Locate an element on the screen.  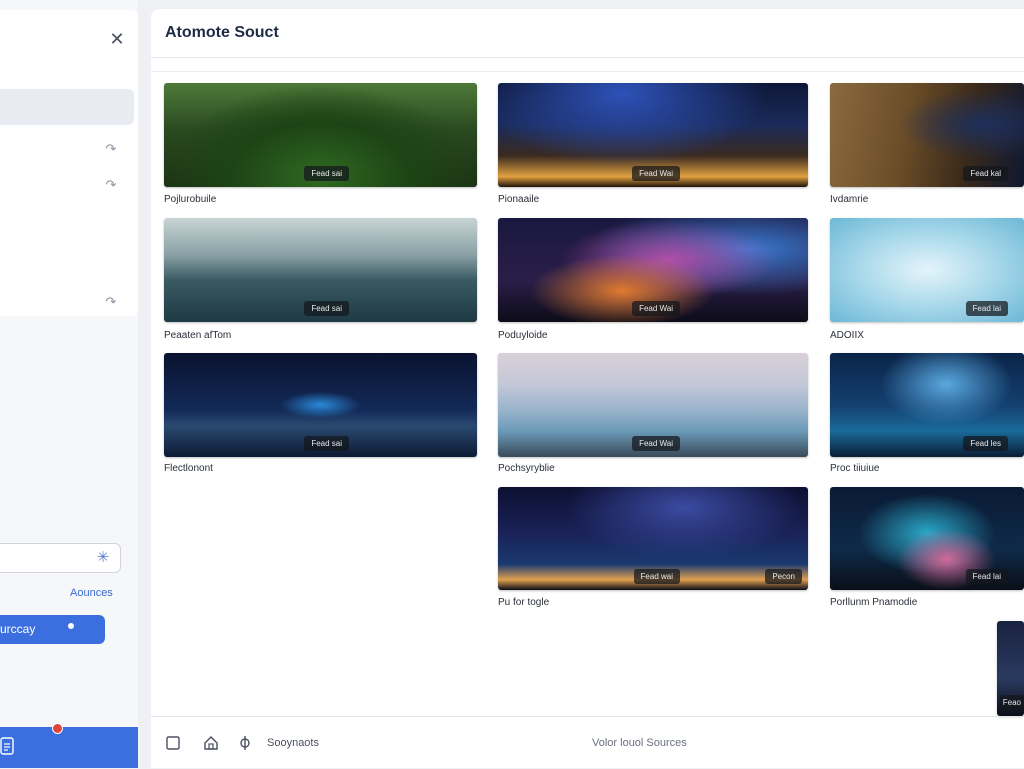
sparkle-icon: ✳ is located at coordinates (103, 558).